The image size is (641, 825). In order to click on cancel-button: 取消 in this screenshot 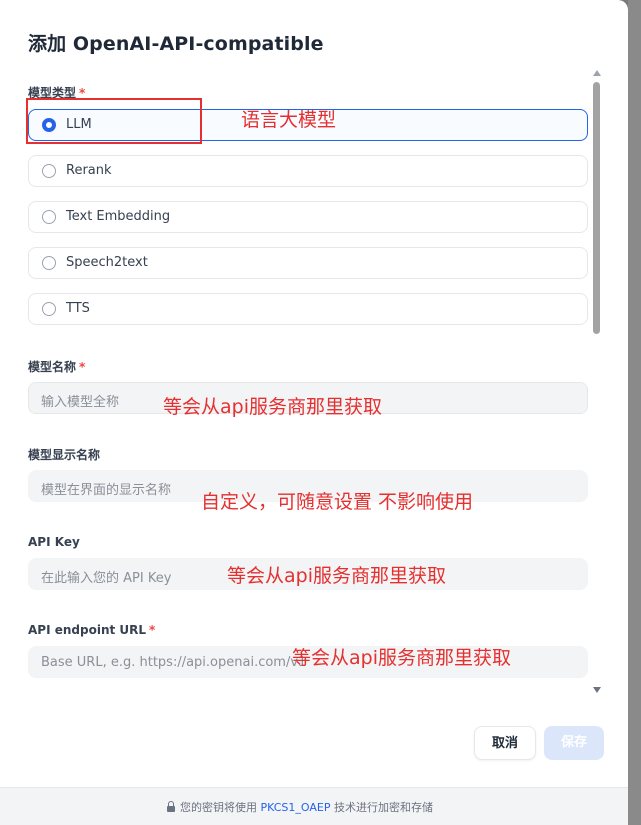, I will do `click(505, 743)`.